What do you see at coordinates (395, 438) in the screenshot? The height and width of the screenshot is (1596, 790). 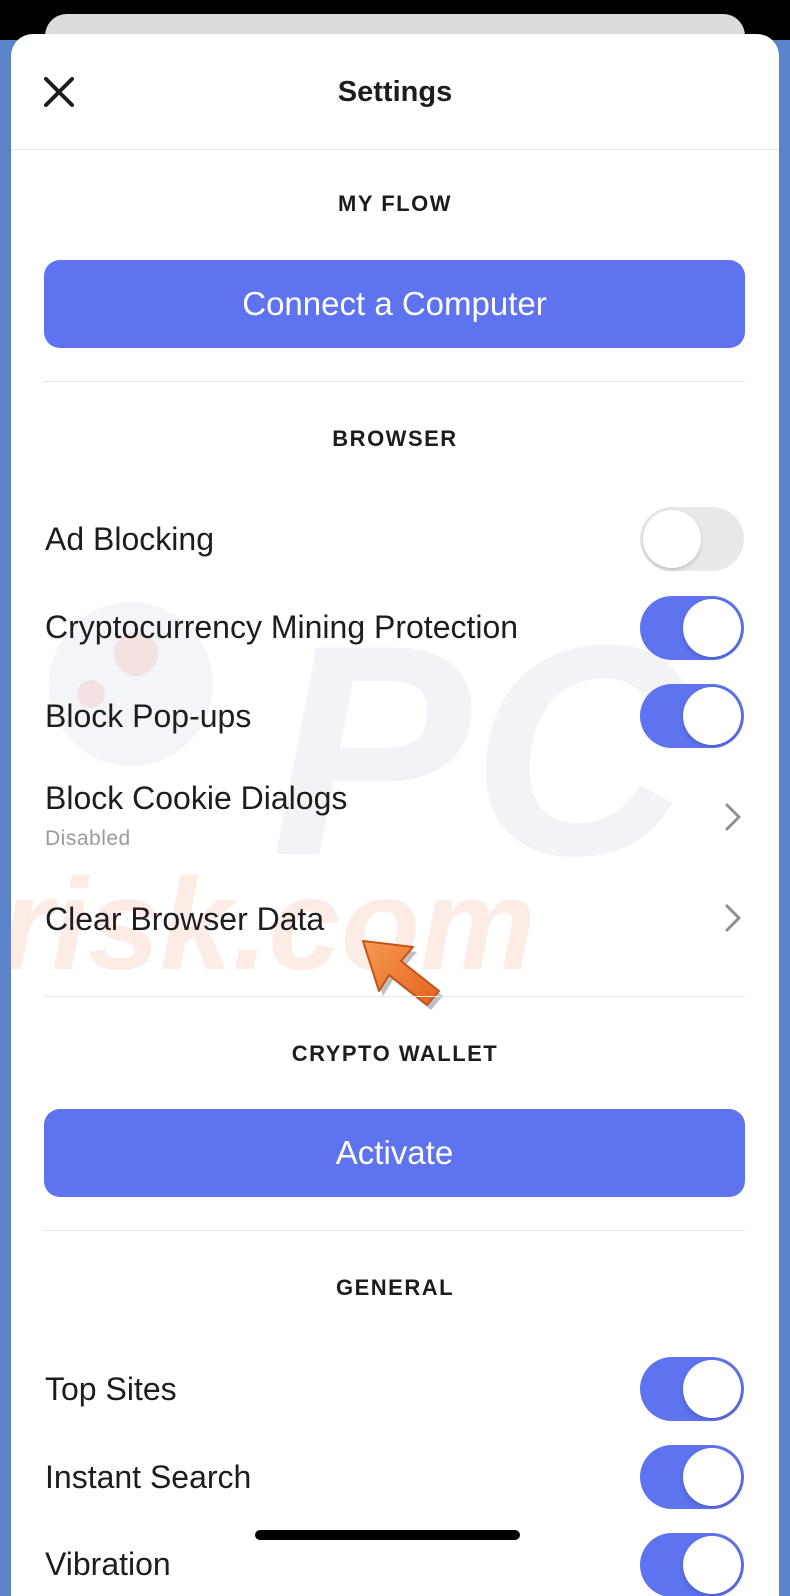 I see `section-title-browser: BROWSER` at bounding box center [395, 438].